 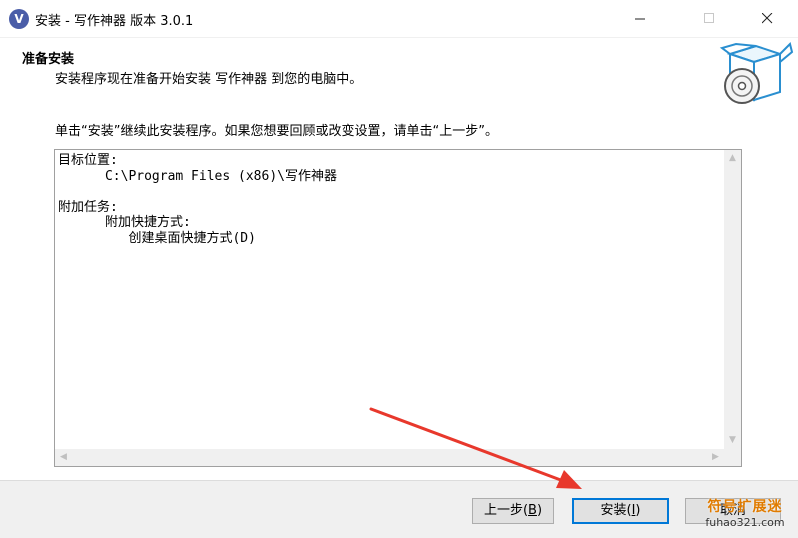 I want to click on back-button-suffix: ), so click(x=539, y=510).